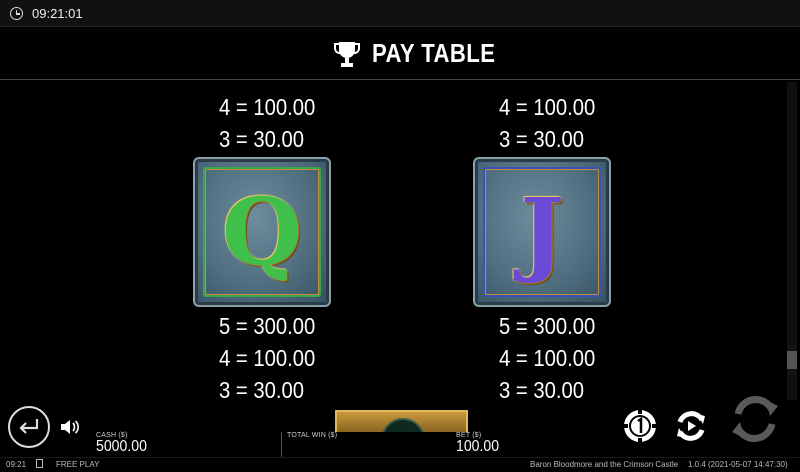 The image size is (800, 472). Describe the element at coordinates (347, 54) in the screenshot. I see `trophy-icon` at that location.